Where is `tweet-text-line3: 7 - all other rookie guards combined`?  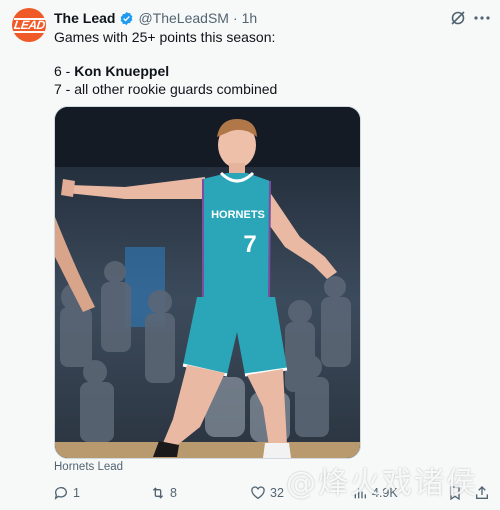
tweet-text-line3: 7 - all other rookie guards combined is located at coordinates (166, 89).